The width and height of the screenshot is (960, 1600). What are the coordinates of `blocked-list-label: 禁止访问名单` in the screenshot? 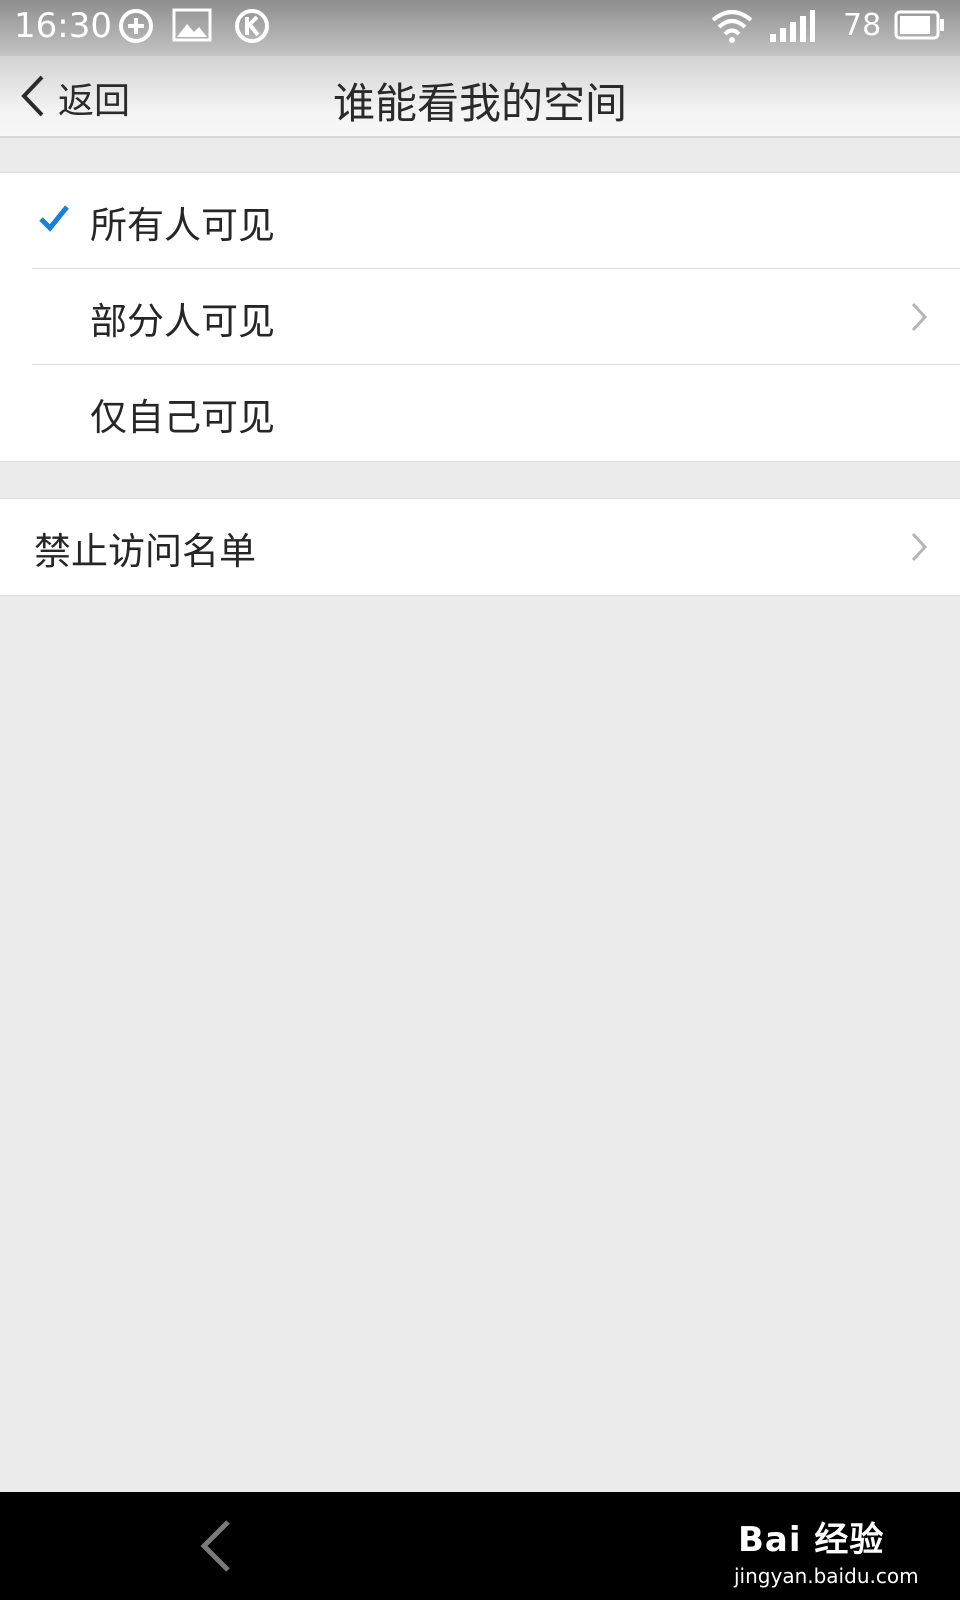 It's located at (145, 551).